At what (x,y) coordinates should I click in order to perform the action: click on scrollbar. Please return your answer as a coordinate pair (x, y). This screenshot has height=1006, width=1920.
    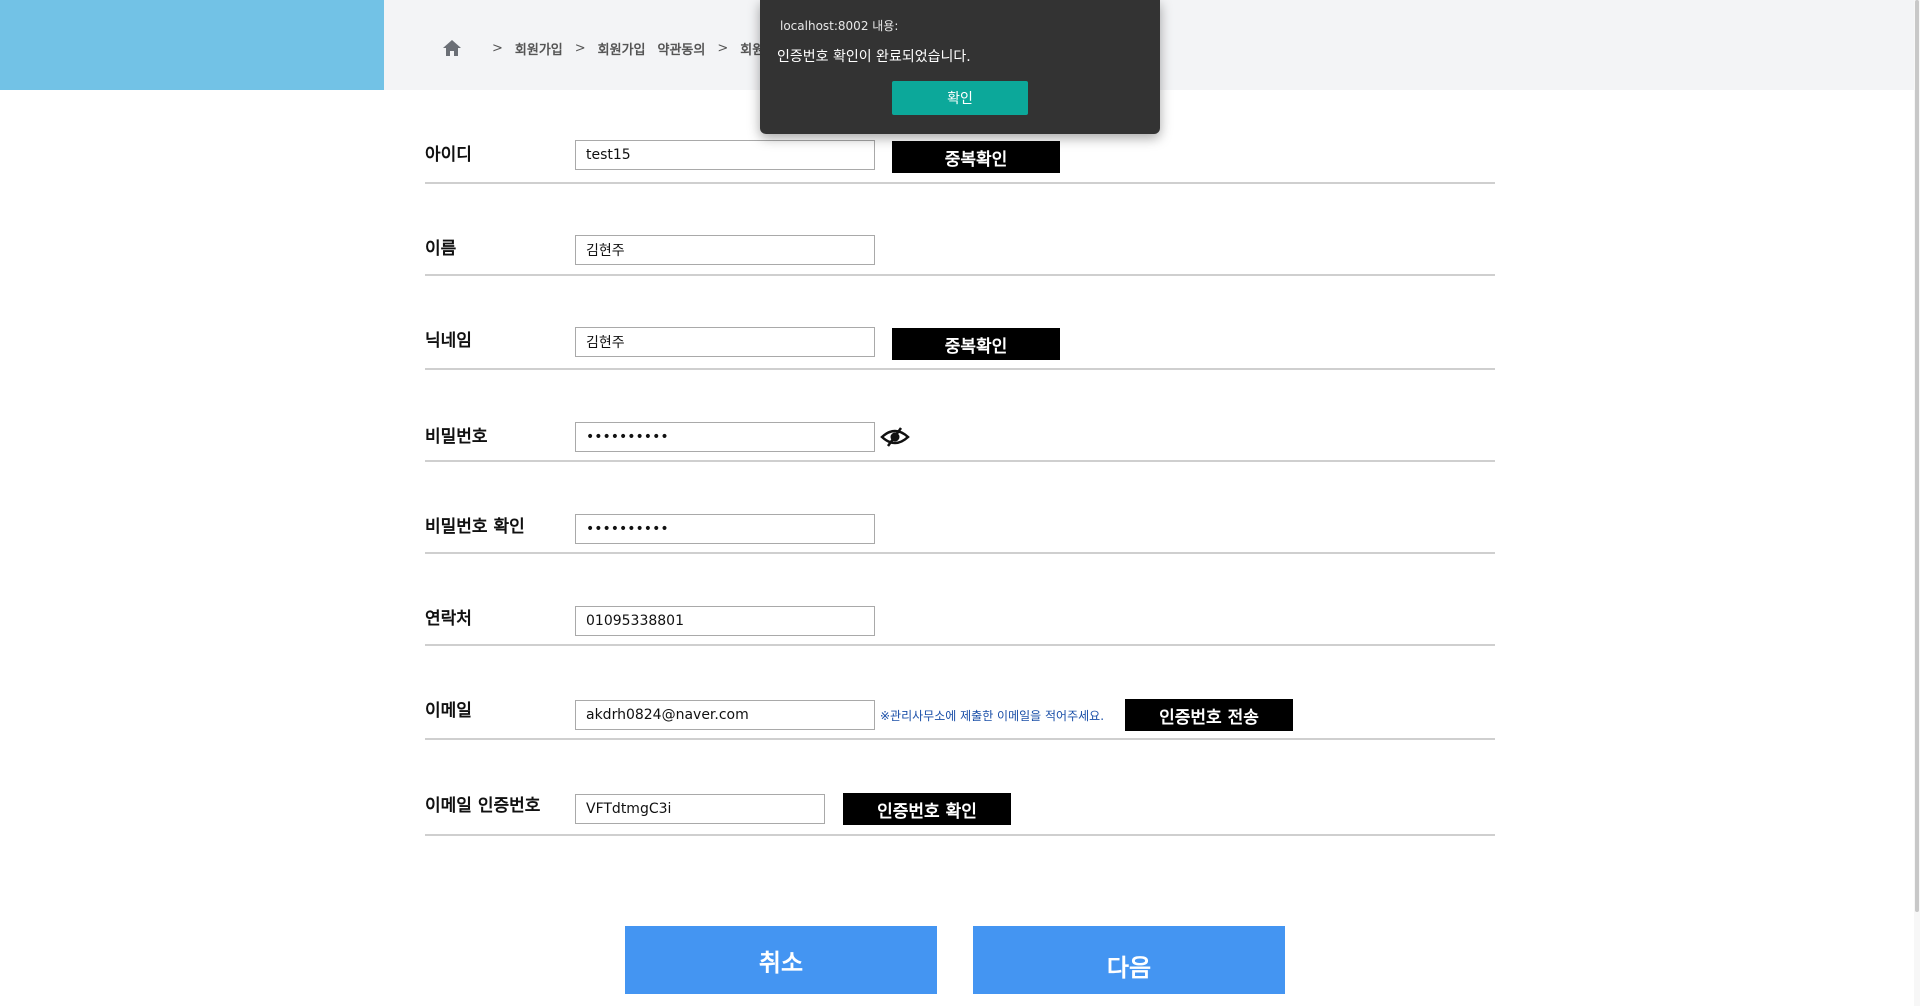
    Looking at the image, I should click on (1917, 503).